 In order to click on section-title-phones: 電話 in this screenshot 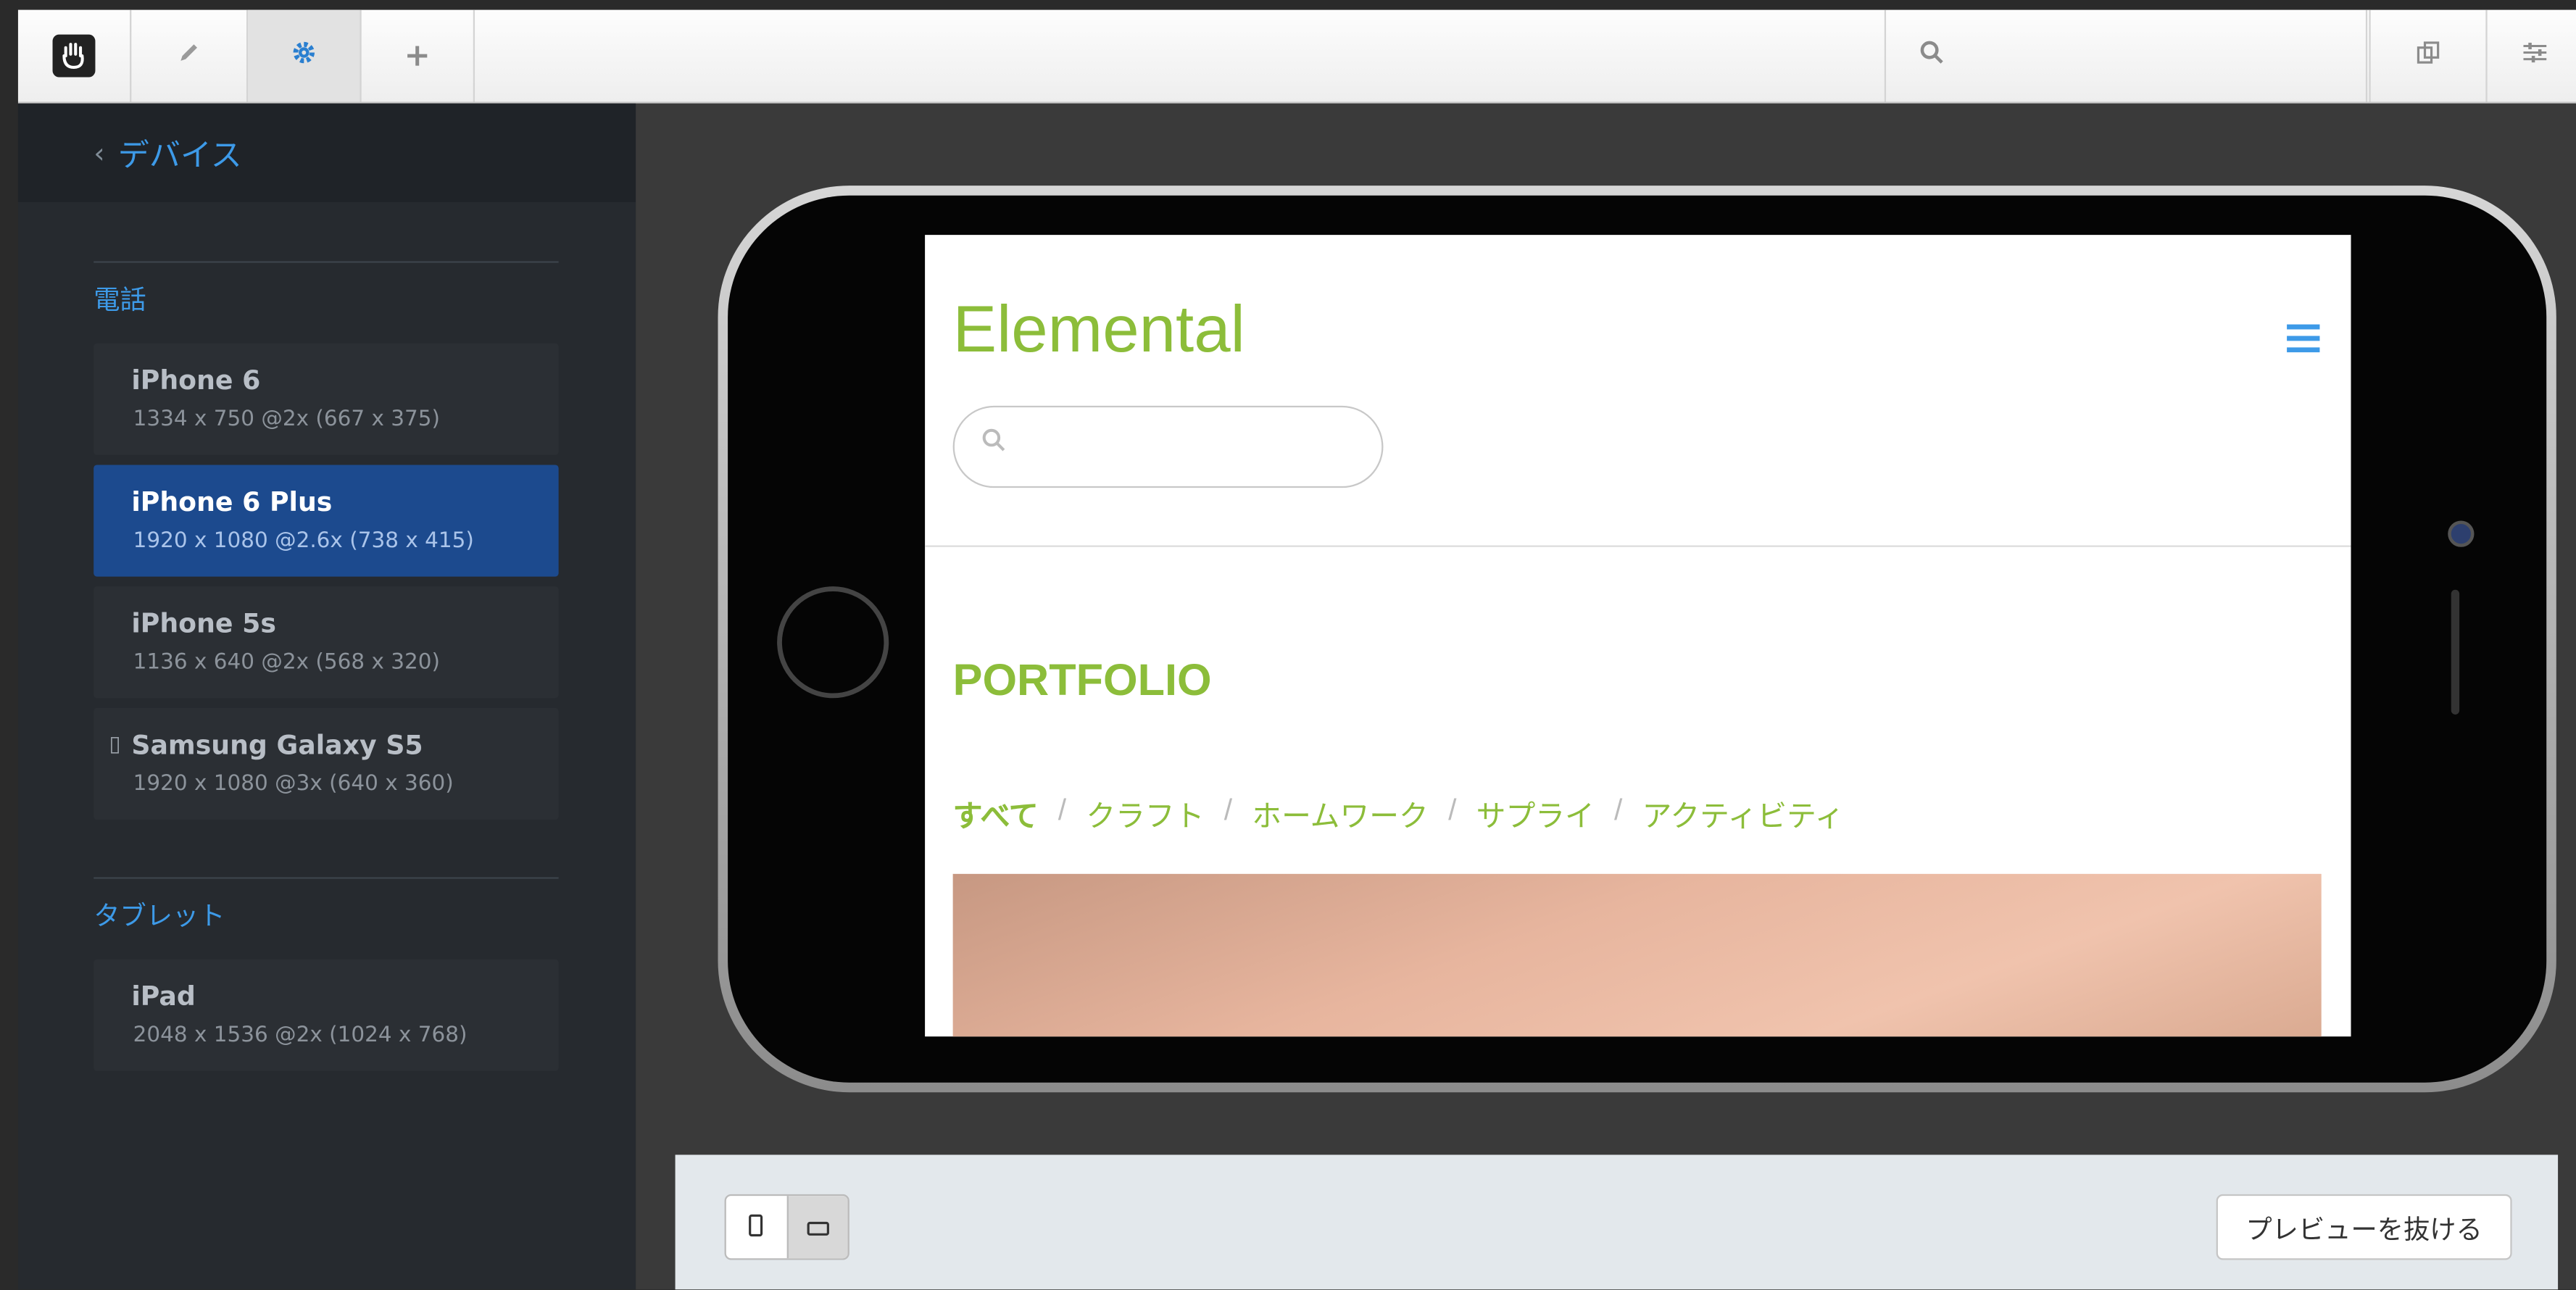, I will do `click(120, 300)`.